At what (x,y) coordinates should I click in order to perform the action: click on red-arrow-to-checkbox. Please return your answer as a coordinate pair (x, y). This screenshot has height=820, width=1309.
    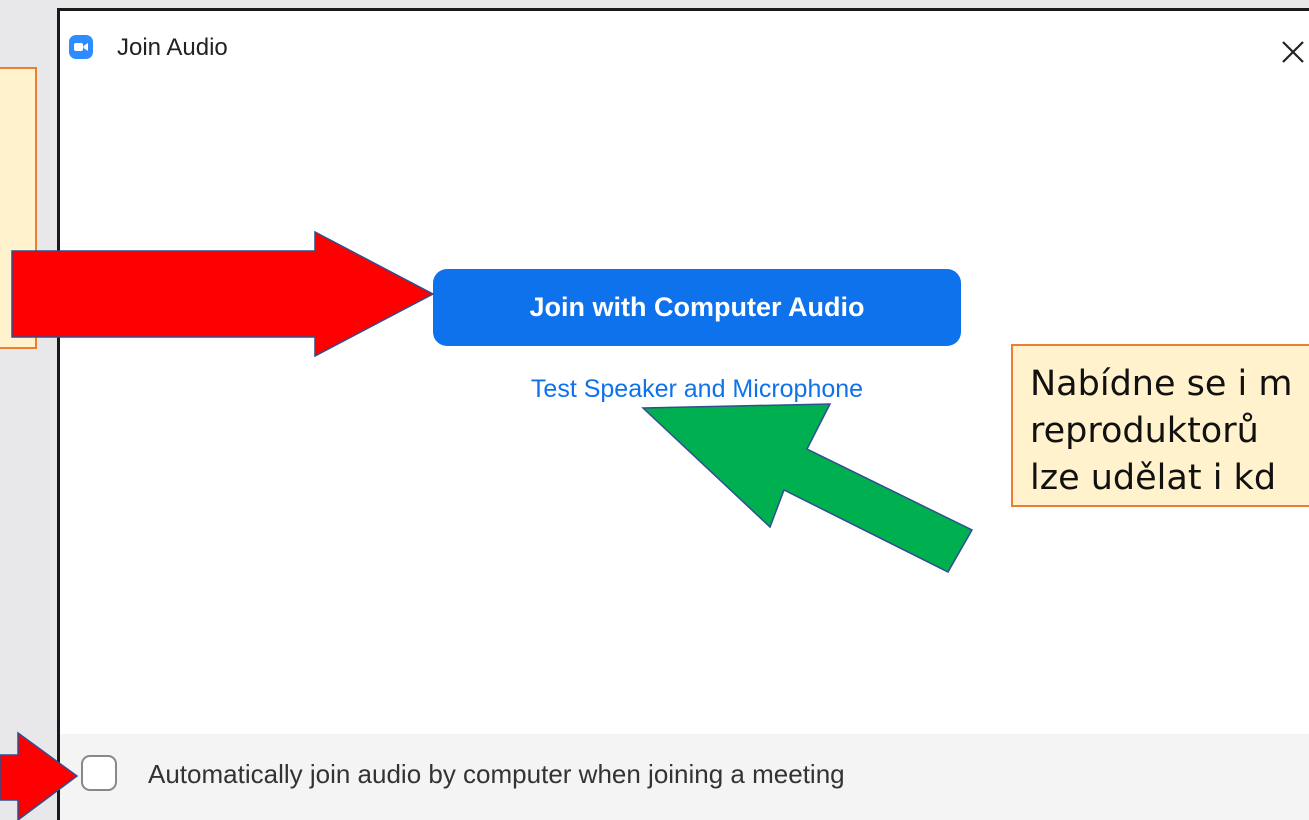
    Looking at the image, I should click on (39, 775).